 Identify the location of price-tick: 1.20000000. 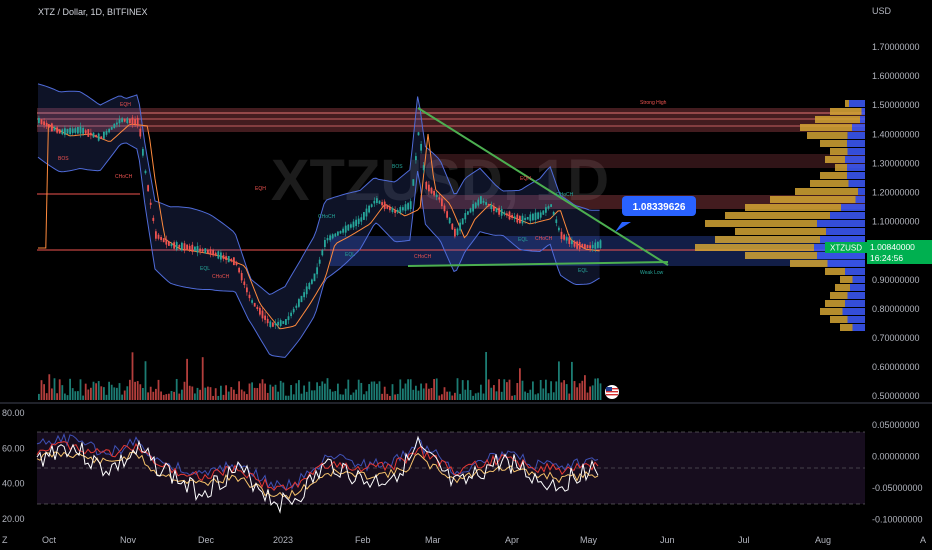
(896, 193).